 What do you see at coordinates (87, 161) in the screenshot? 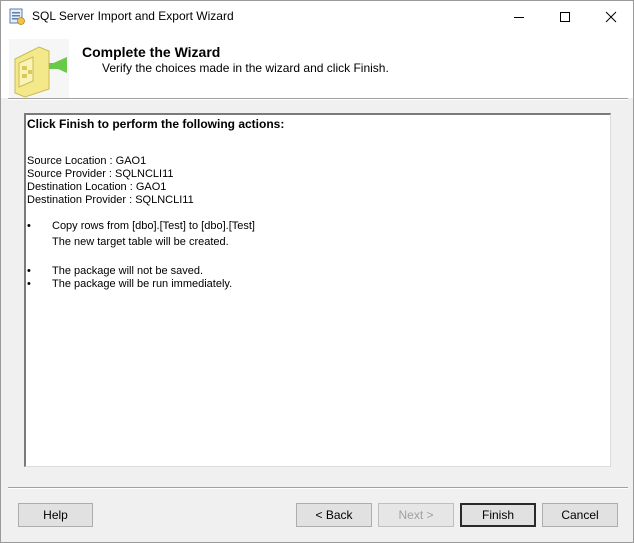
I see `source-location: Source Location : GAO1` at bounding box center [87, 161].